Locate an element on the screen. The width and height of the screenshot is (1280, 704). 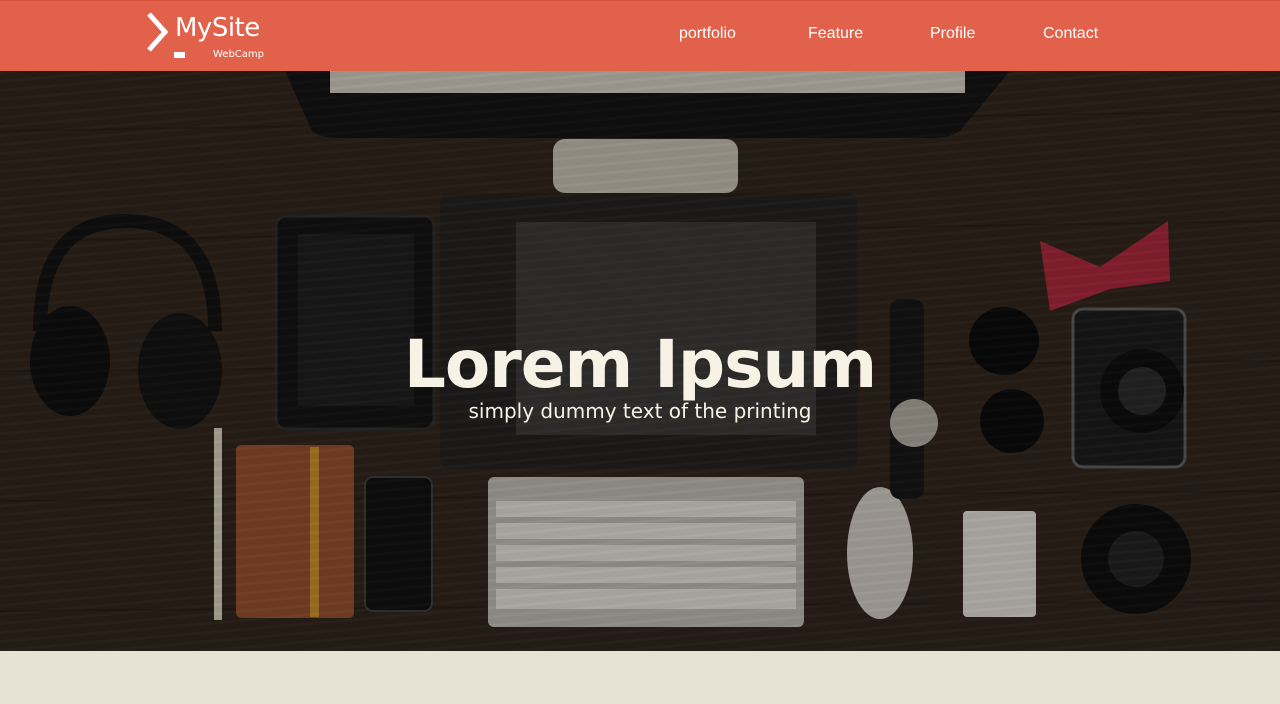
site-logo: MySite WebCamp is located at coordinates (207, 37).